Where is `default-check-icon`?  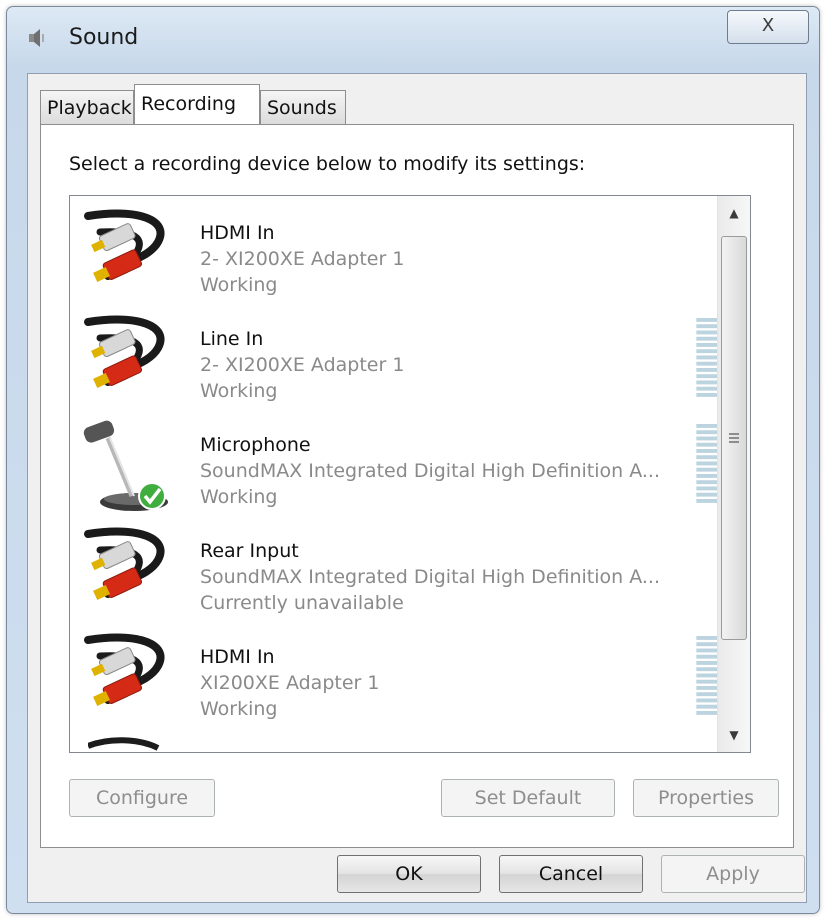
default-check-icon is located at coordinates (152, 496).